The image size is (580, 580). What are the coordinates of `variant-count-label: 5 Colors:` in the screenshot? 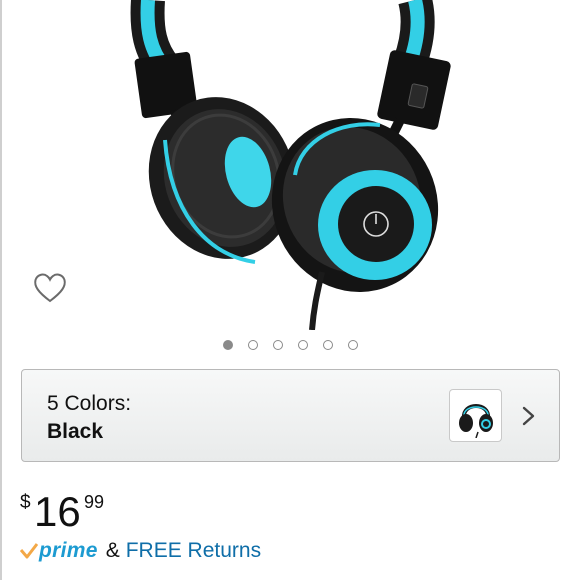 It's located at (89, 403).